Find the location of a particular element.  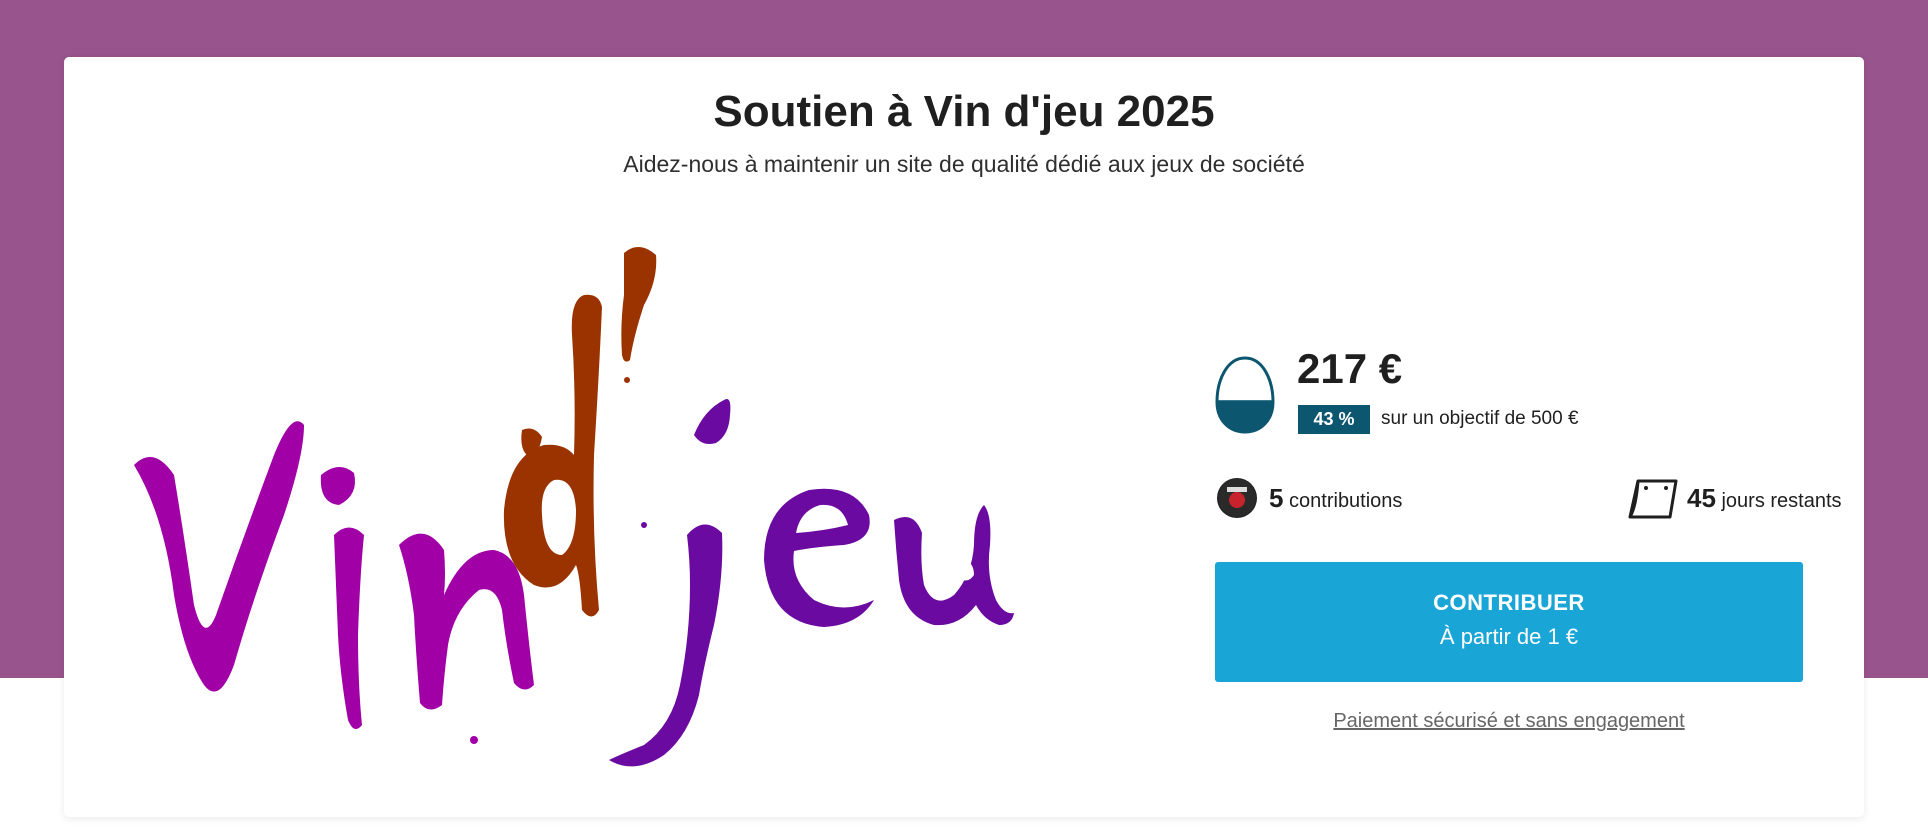

contribute-button-sublabel: À partir de 1 € is located at coordinates (1509, 636).